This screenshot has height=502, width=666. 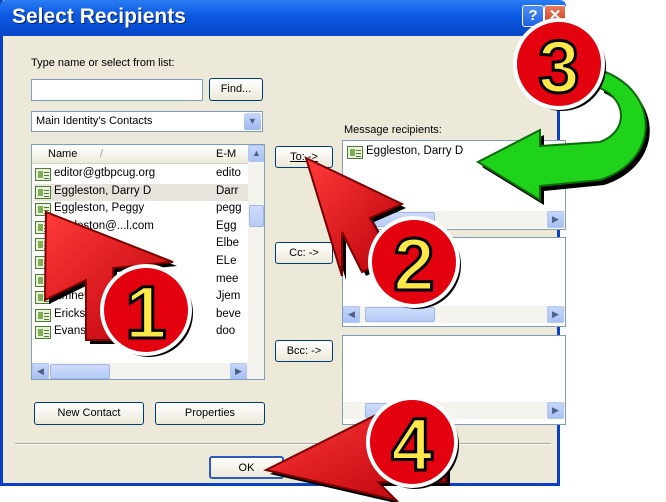 I want to click on callout-4-number: 4, so click(x=411, y=444).